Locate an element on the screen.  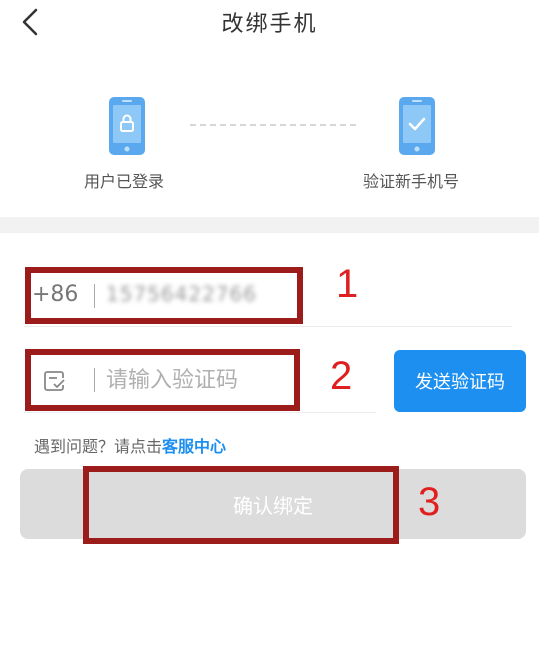
customer-service-link: 客服中心 is located at coordinates (194, 446).